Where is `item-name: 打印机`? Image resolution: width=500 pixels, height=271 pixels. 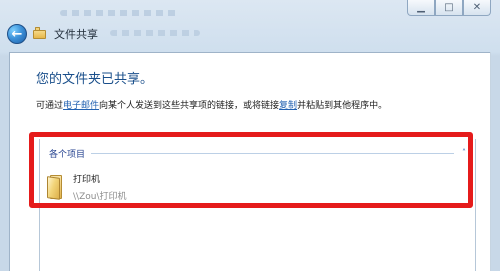
item-name: 打印机 is located at coordinates (87, 180).